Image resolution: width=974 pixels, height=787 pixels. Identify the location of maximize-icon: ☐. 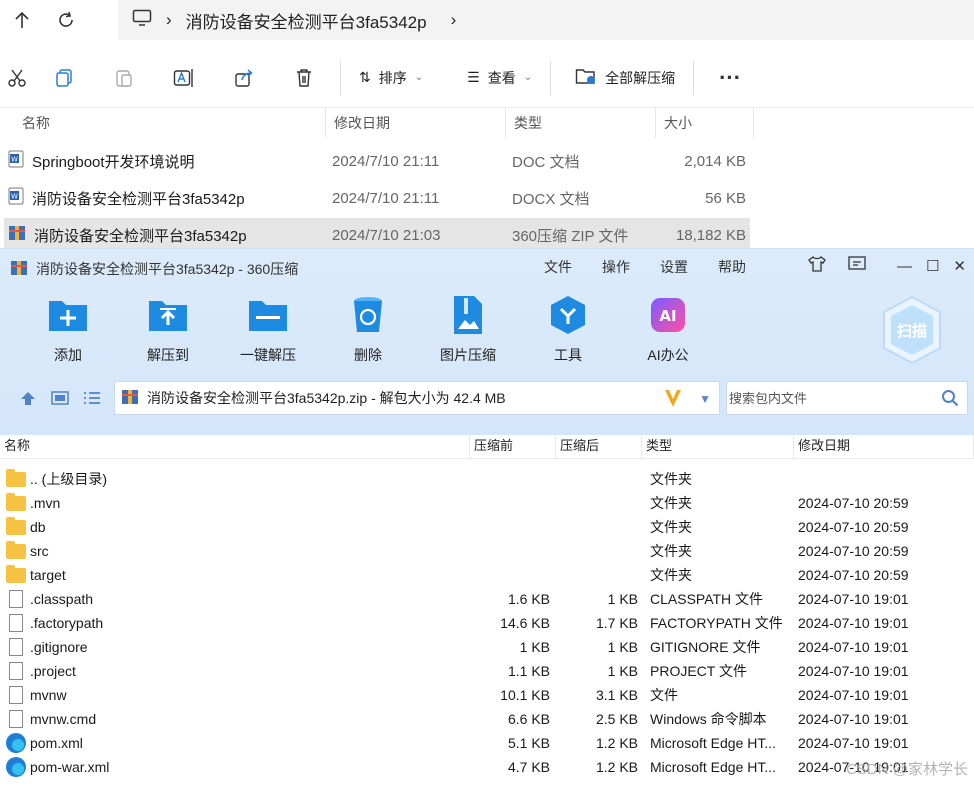
(932, 266).